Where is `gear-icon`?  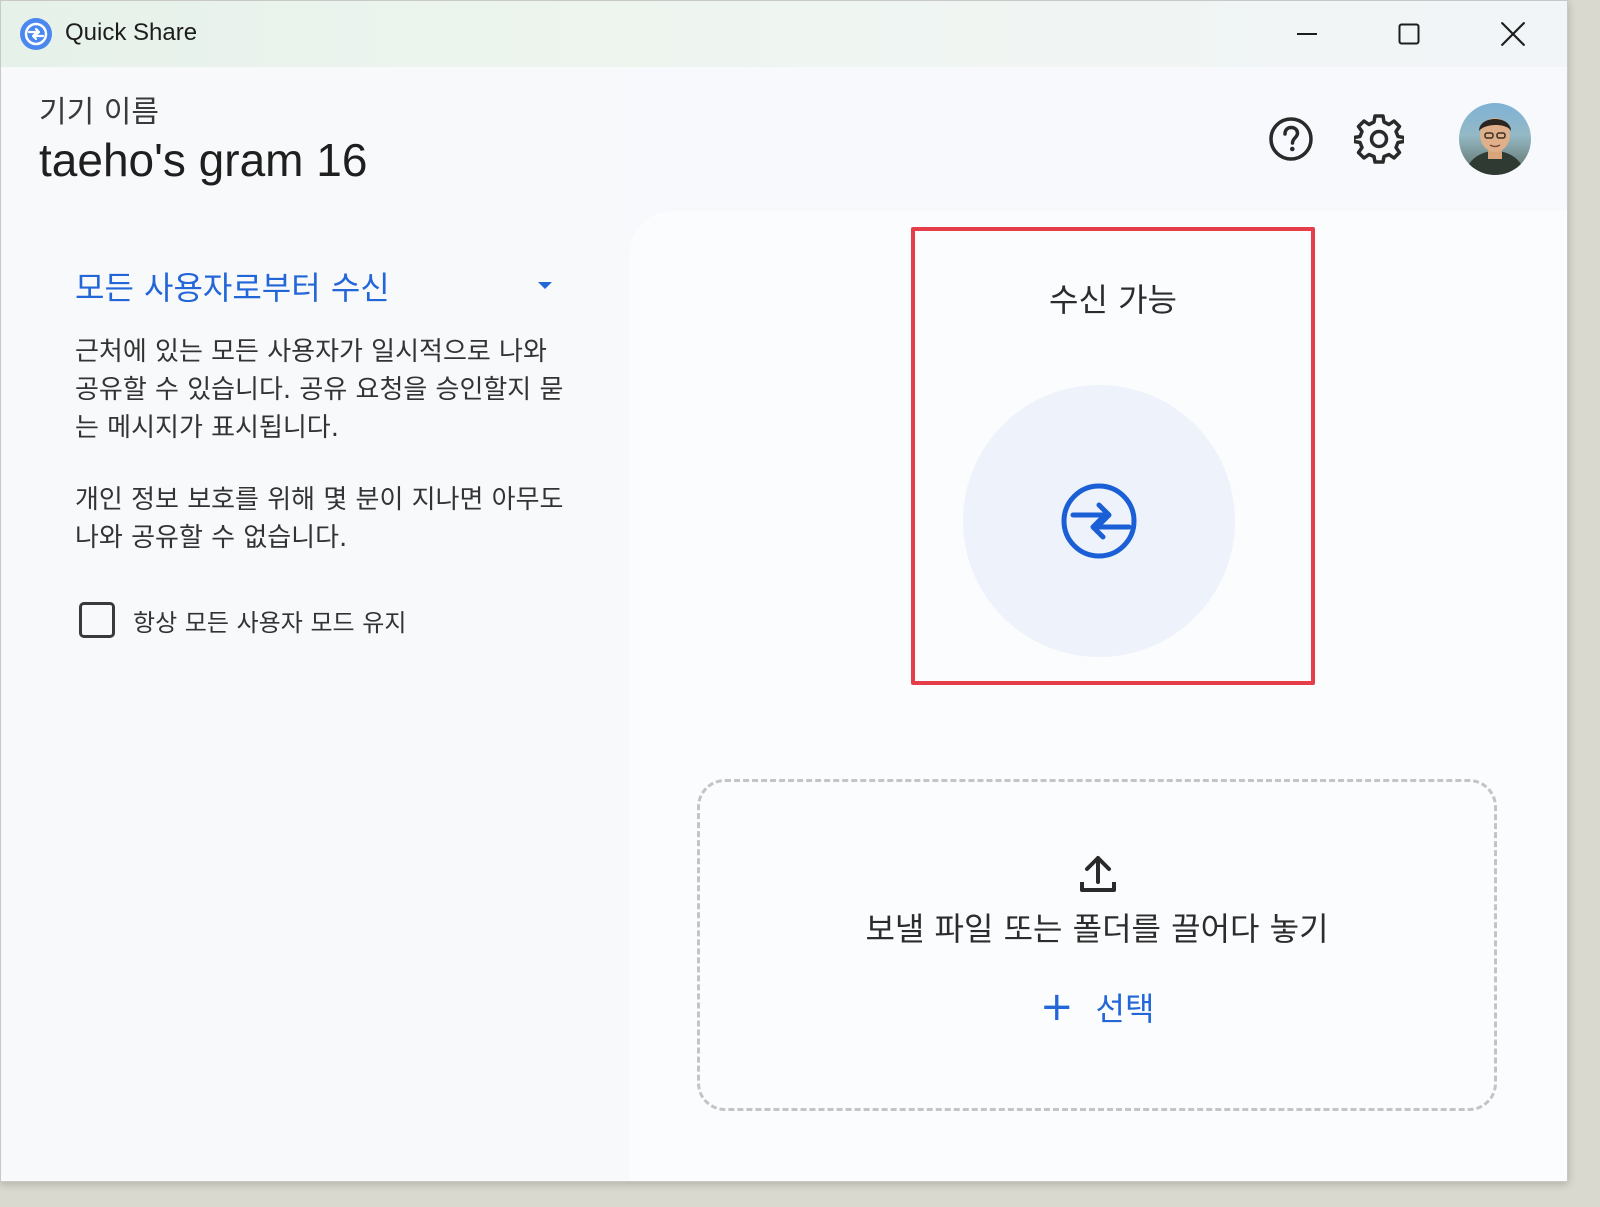 gear-icon is located at coordinates (1379, 139).